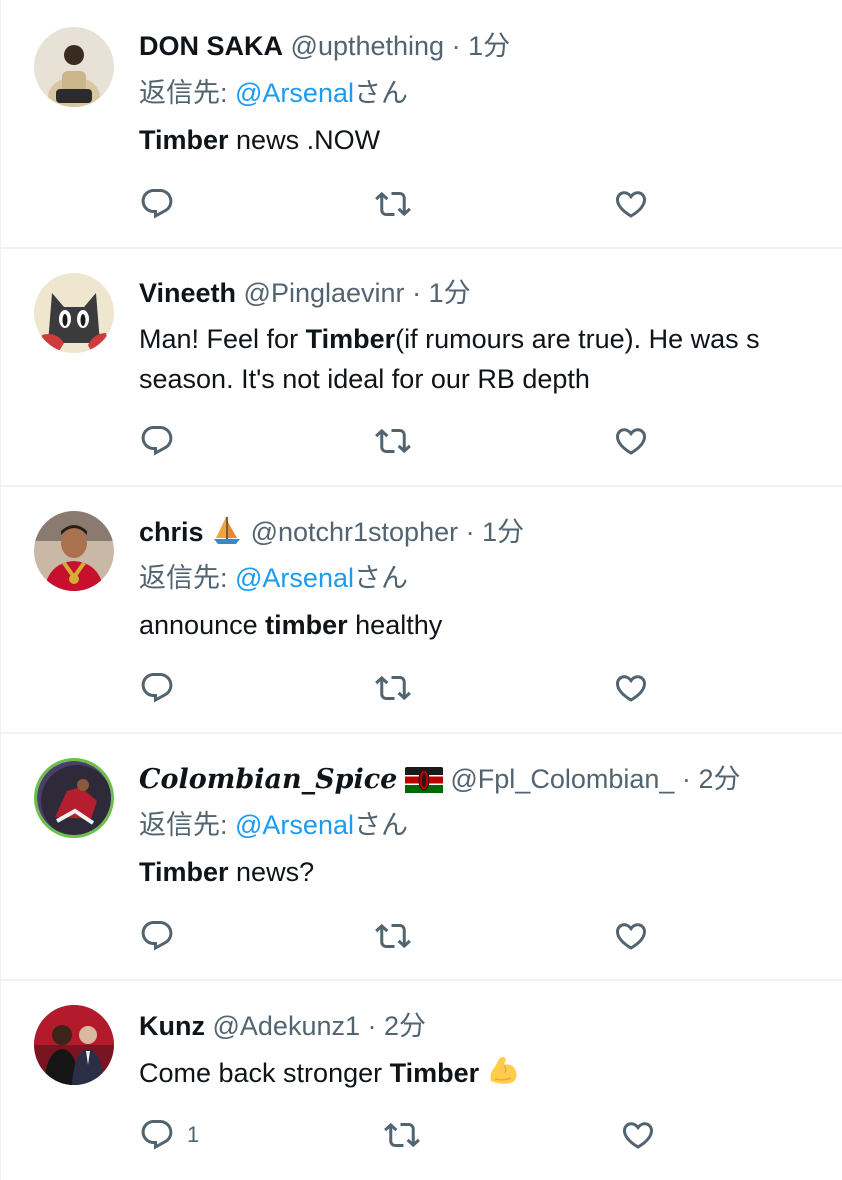 The width and height of the screenshot is (842, 1180). I want to click on user-handle: @notchr1stopher, so click(355, 532).